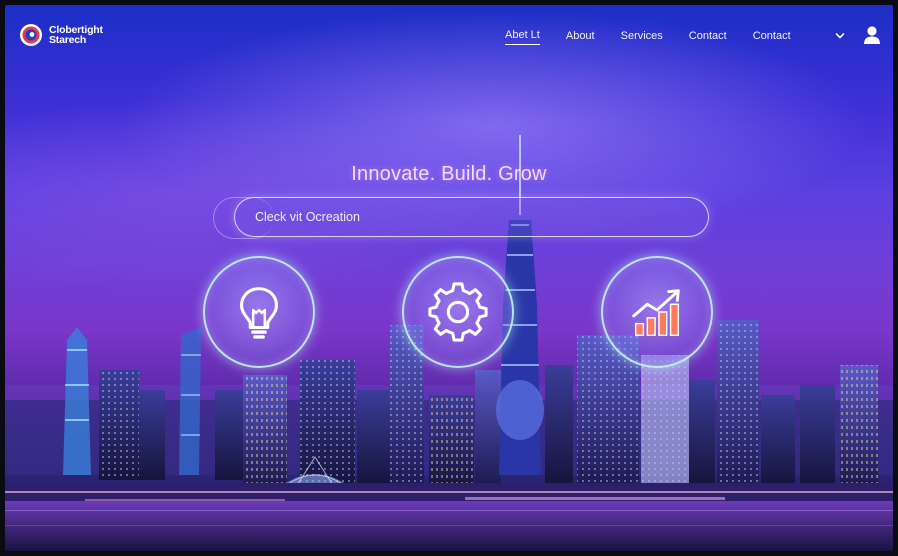 The width and height of the screenshot is (898, 556). What do you see at coordinates (580, 37) in the screenshot?
I see `nav-item-about: About` at bounding box center [580, 37].